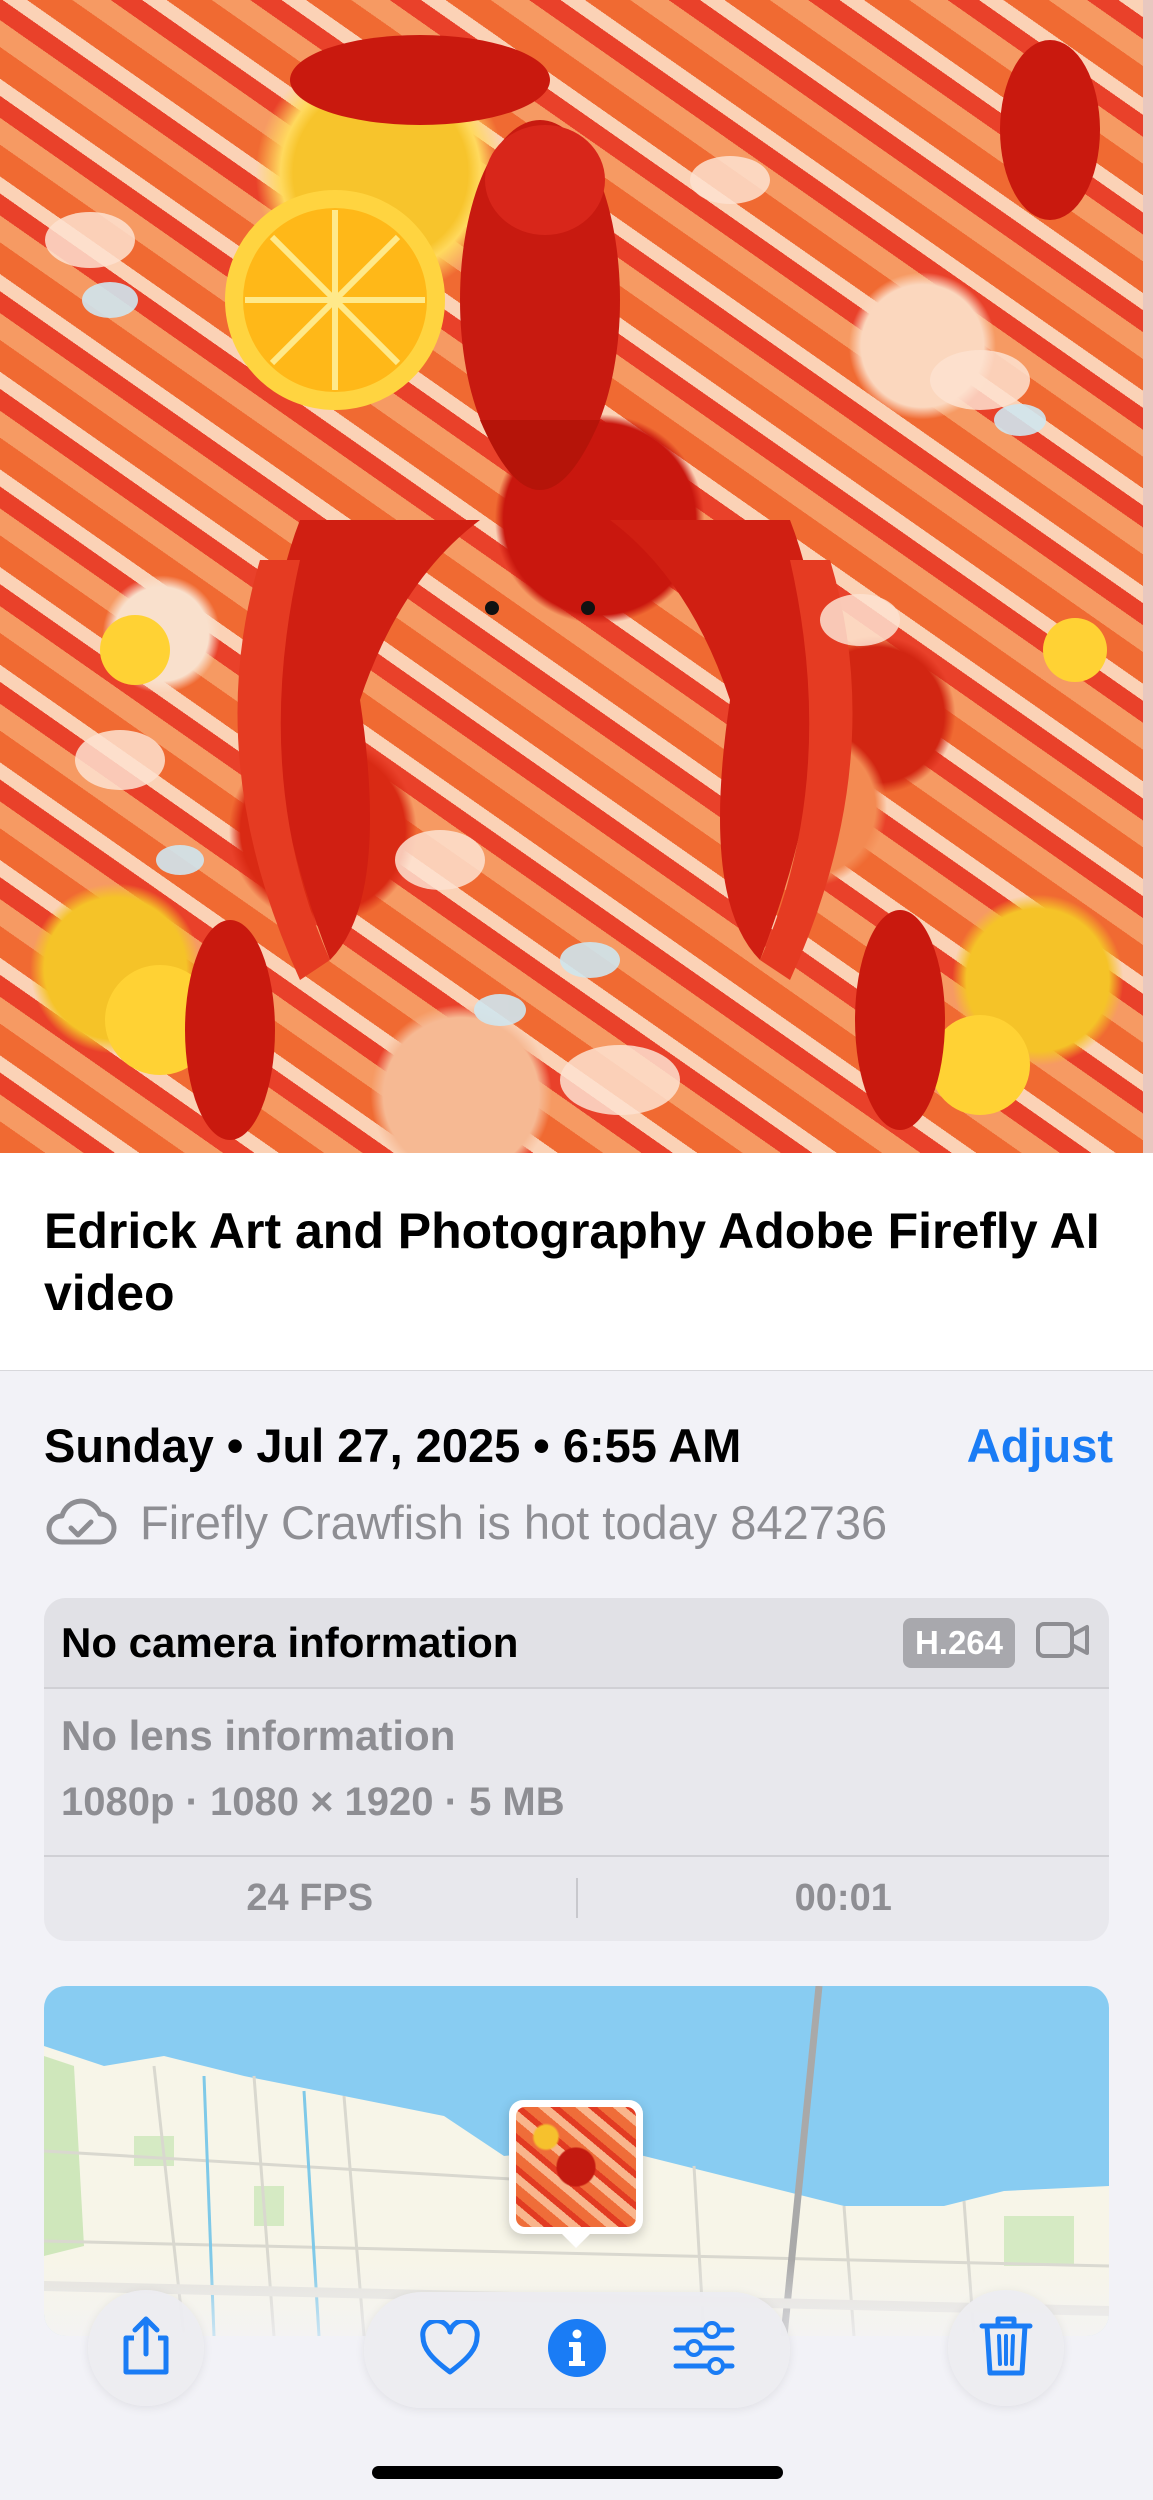 The width and height of the screenshot is (1153, 2500). I want to click on home-indicator, so click(577, 2472).